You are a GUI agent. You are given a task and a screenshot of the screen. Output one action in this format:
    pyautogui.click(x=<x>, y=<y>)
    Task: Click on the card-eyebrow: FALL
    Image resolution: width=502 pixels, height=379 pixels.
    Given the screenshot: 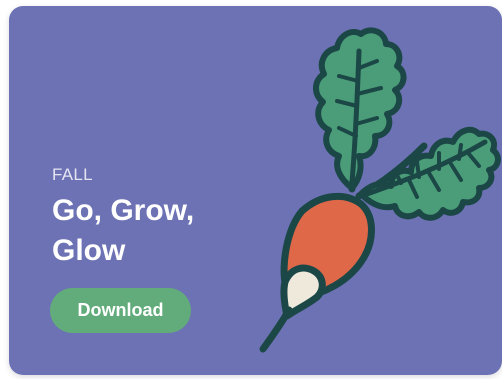 What is the action you would take?
    pyautogui.click(x=72, y=174)
    